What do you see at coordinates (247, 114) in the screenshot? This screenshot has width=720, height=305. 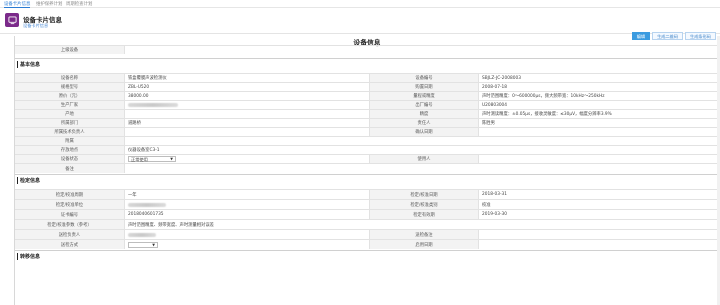 I see `origin-value` at bounding box center [247, 114].